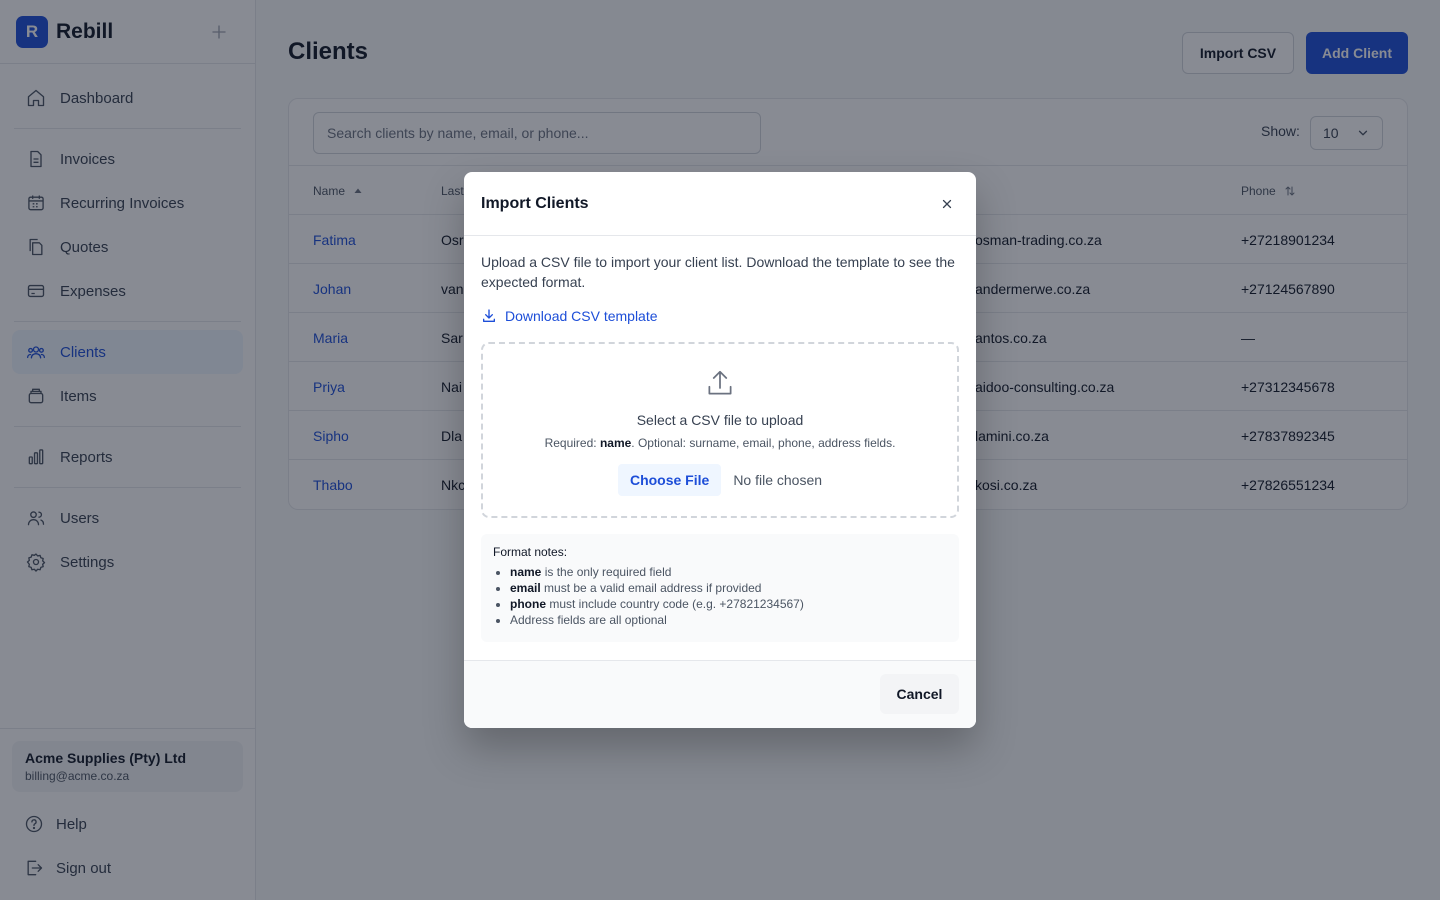  Describe the element at coordinates (525, 588) in the screenshot. I see `note-field: email` at that location.